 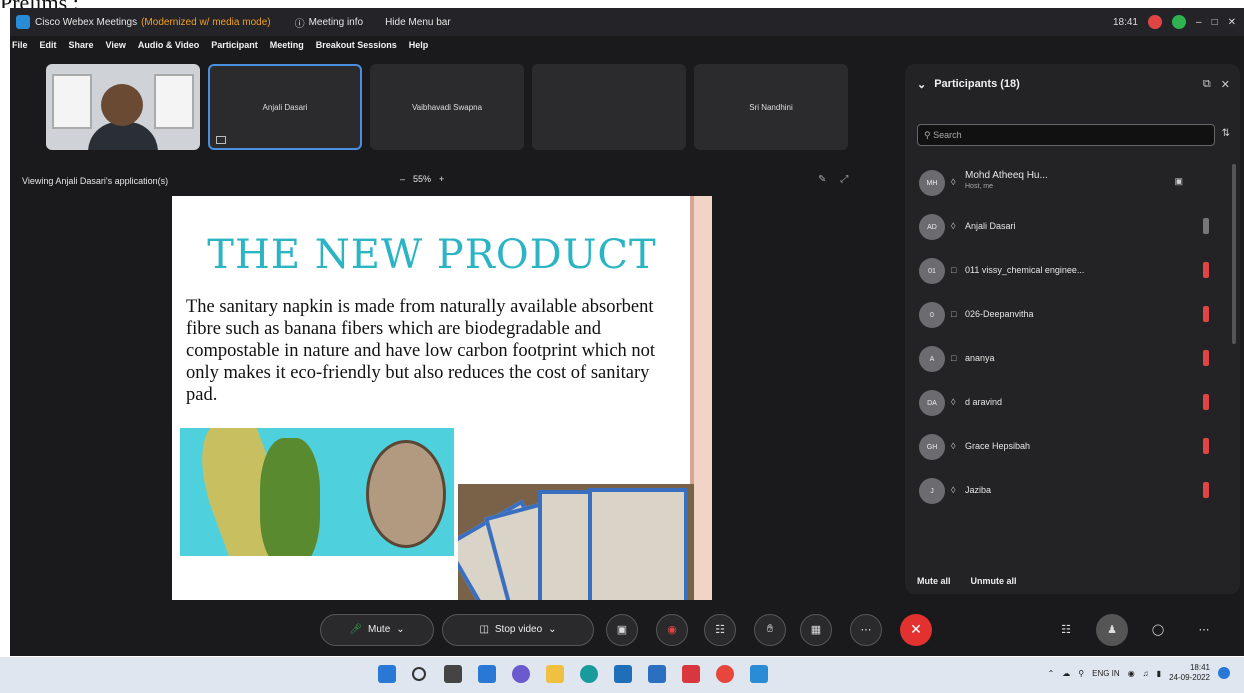 What do you see at coordinates (234, 45) in the screenshot?
I see `menu-participant: Participant` at bounding box center [234, 45].